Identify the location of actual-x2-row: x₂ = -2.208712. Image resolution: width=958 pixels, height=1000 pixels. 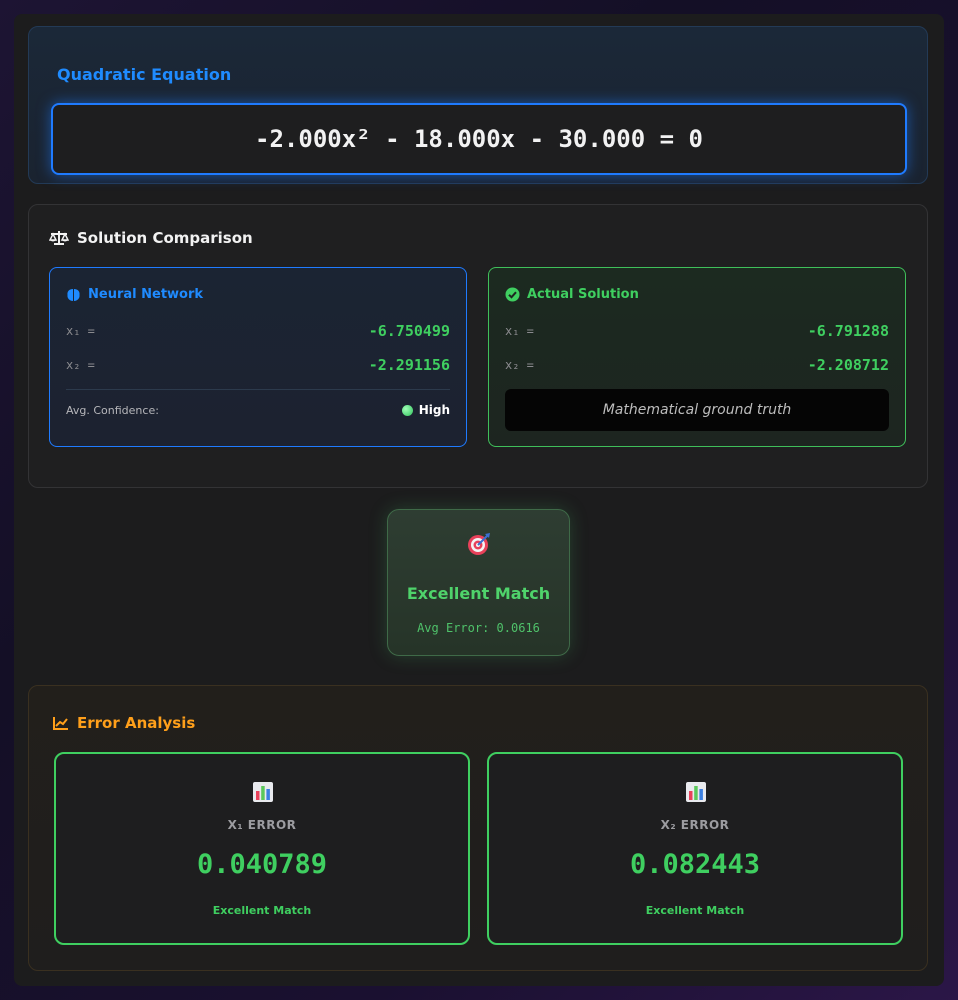
(697, 365).